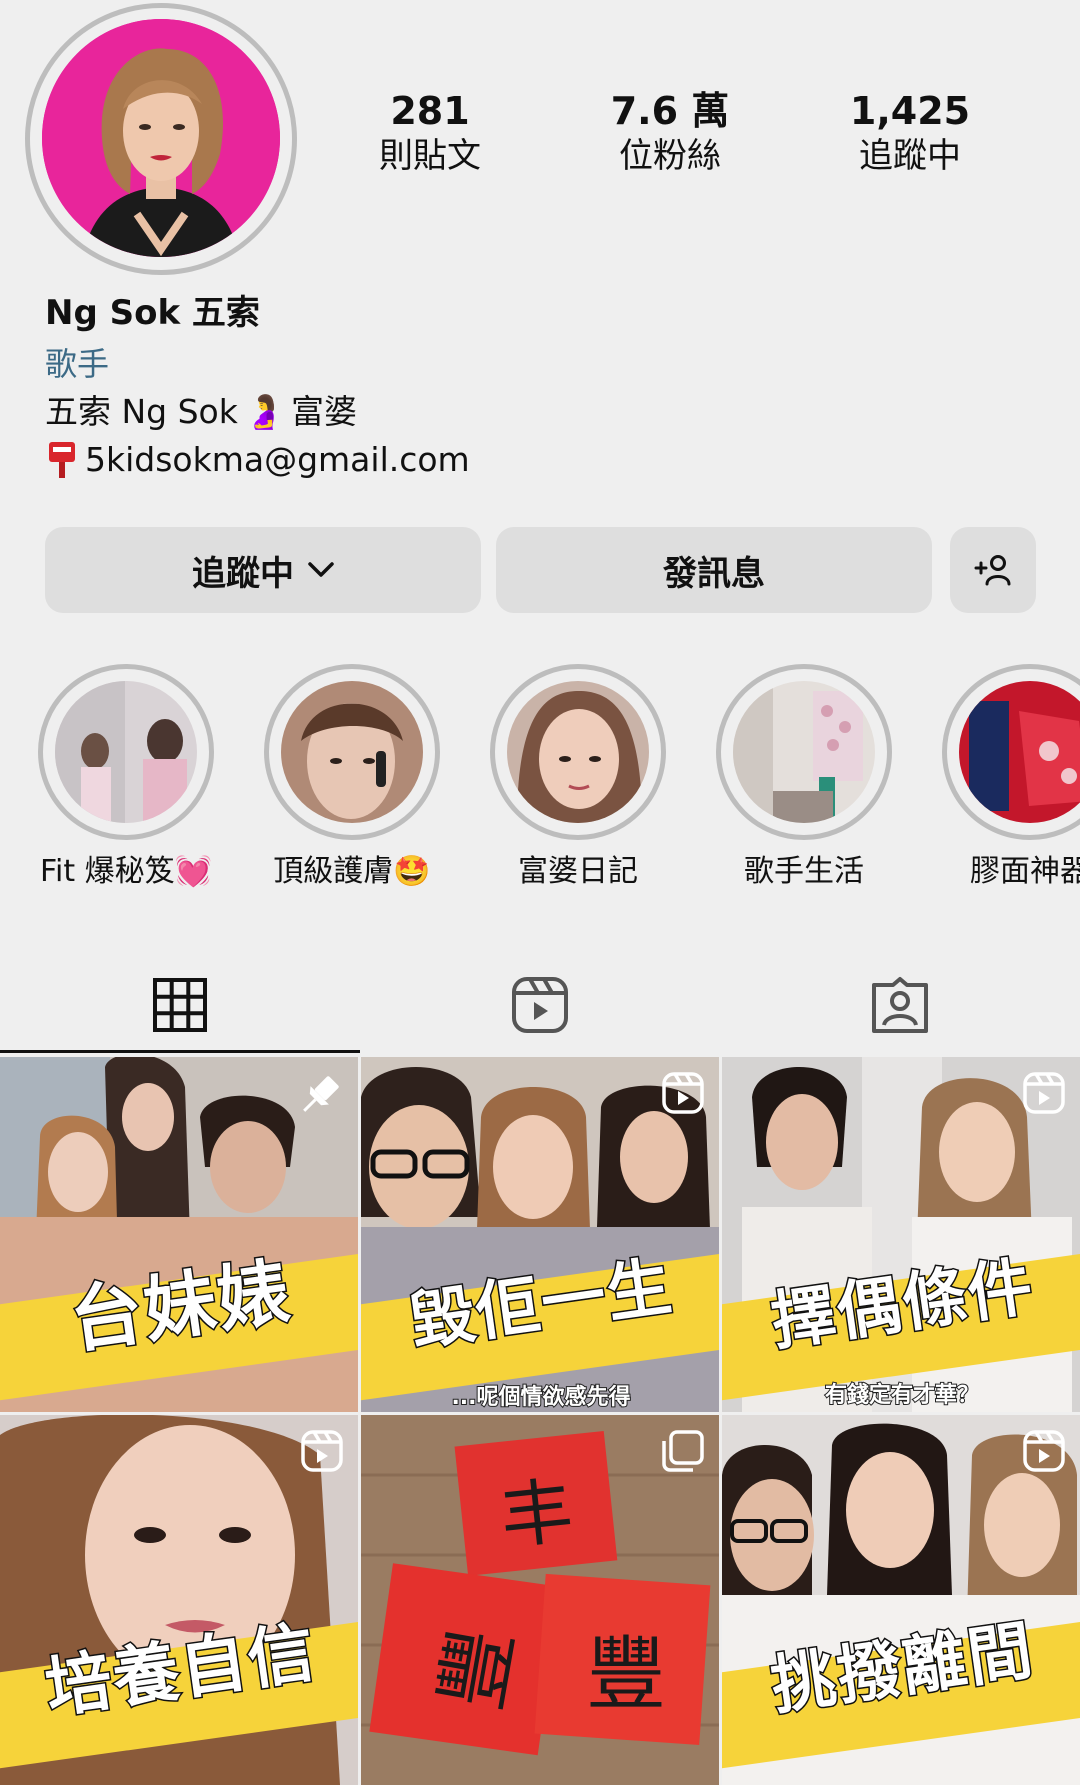  I want to click on highlight-item: Fit 爆秘笈💓, so click(126, 776).